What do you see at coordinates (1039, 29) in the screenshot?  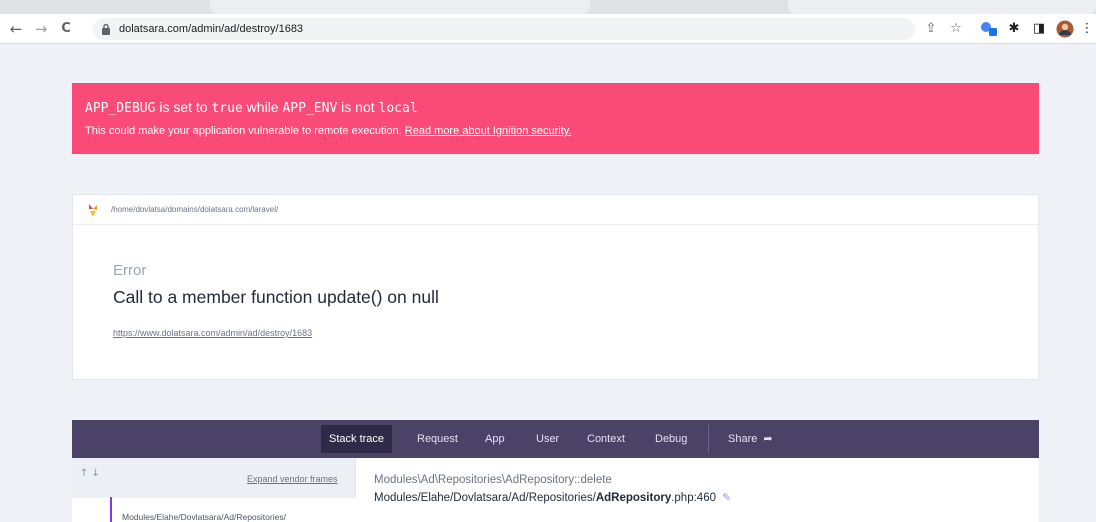 I see `side-panel-icon: ◨` at bounding box center [1039, 29].